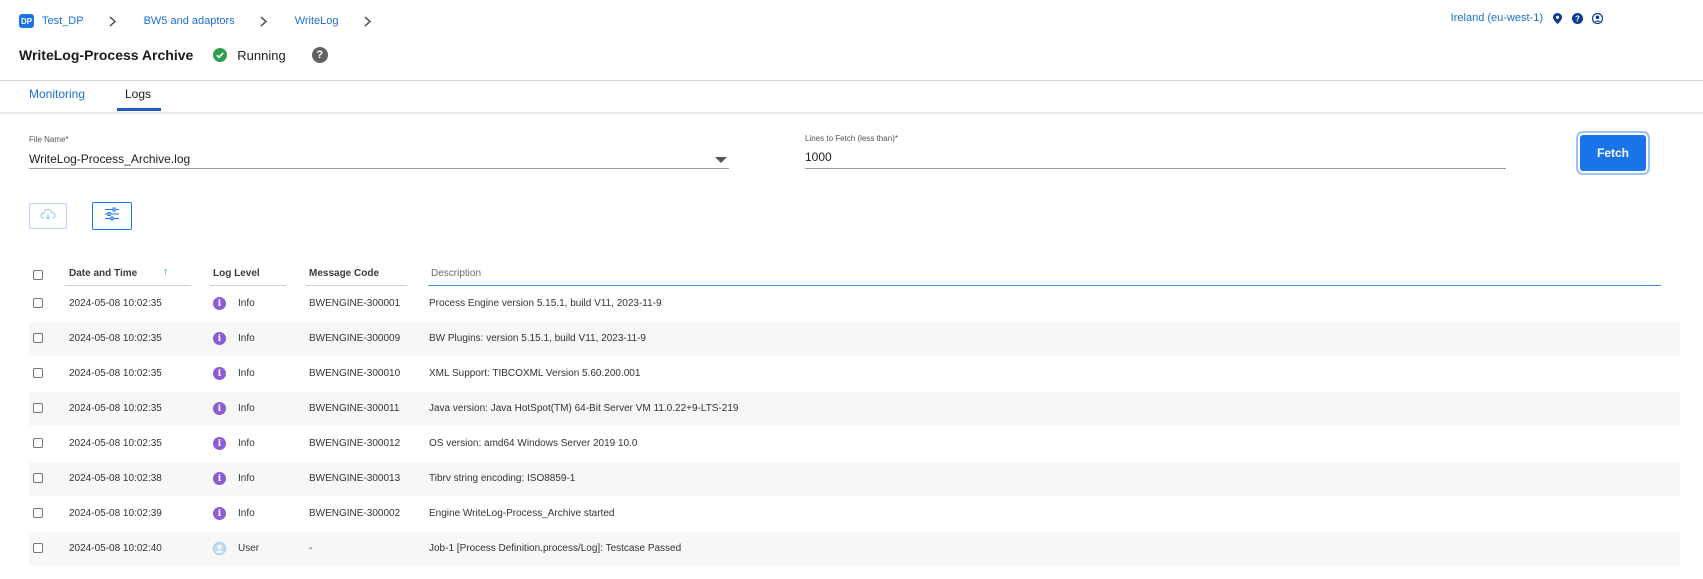 Image resolution: width=1703 pixels, height=579 pixels. What do you see at coordinates (115, 478) in the screenshot?
I see `cell-datetime: 2024-05-08 10:02:38` at bounding box center [115, 478].